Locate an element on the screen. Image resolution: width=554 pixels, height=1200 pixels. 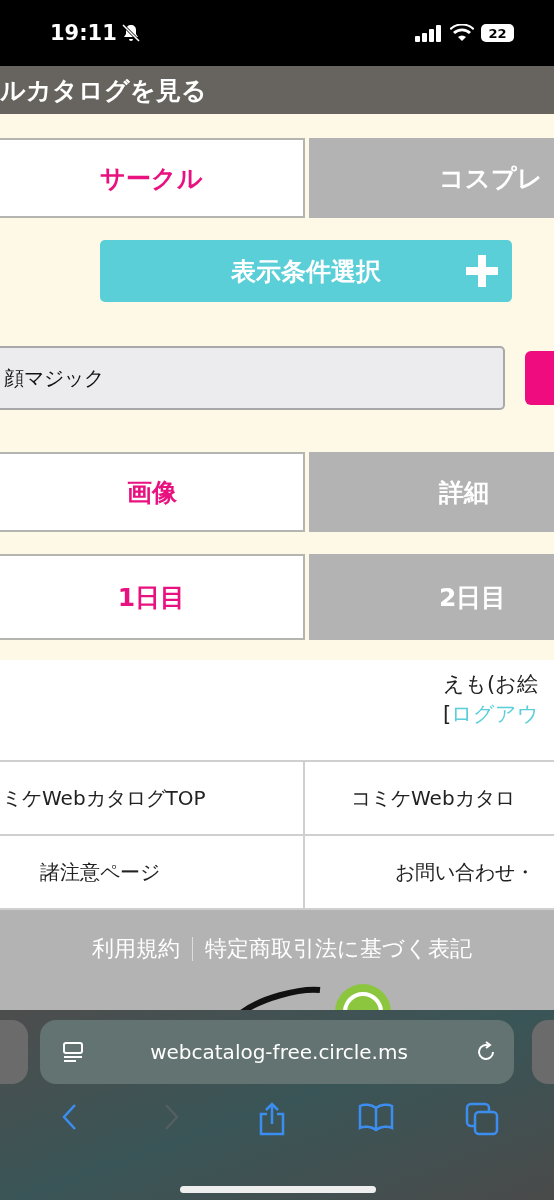
plus-icon is located at coordinates (482, 271).